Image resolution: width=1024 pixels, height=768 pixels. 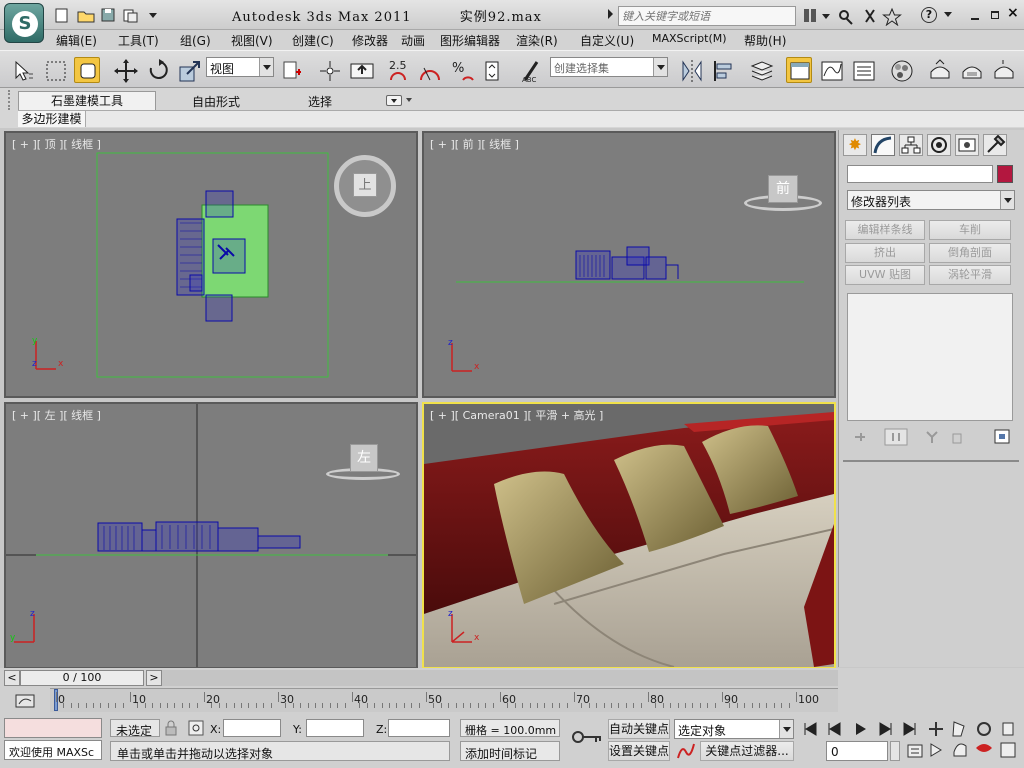 I want to click on current-frame-field: 0, so click(x=857, y=751).